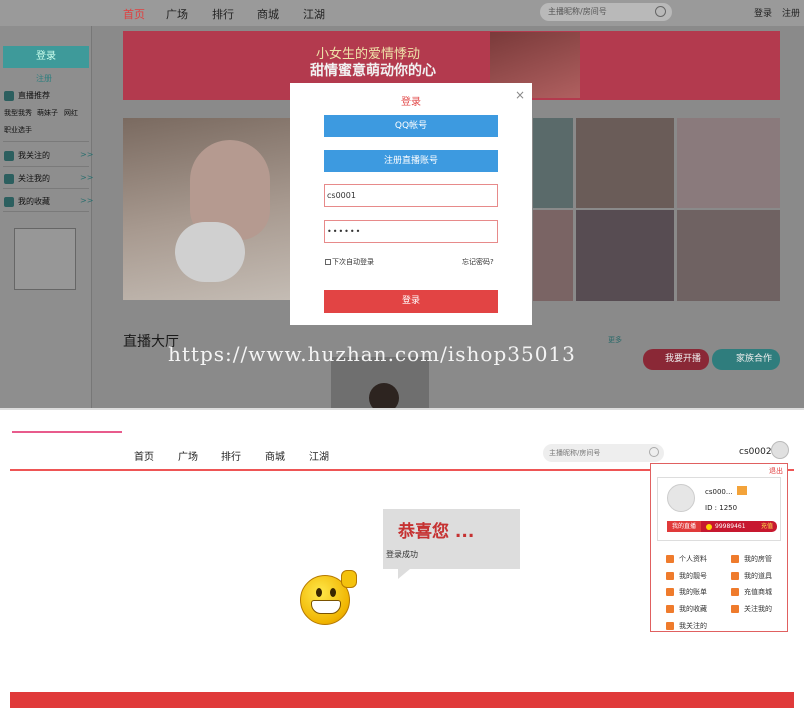  What do you see at coordinates (686, 626) in the screenshot?
I see `menu-following: 我关注的` at bounding box center [686, 626].